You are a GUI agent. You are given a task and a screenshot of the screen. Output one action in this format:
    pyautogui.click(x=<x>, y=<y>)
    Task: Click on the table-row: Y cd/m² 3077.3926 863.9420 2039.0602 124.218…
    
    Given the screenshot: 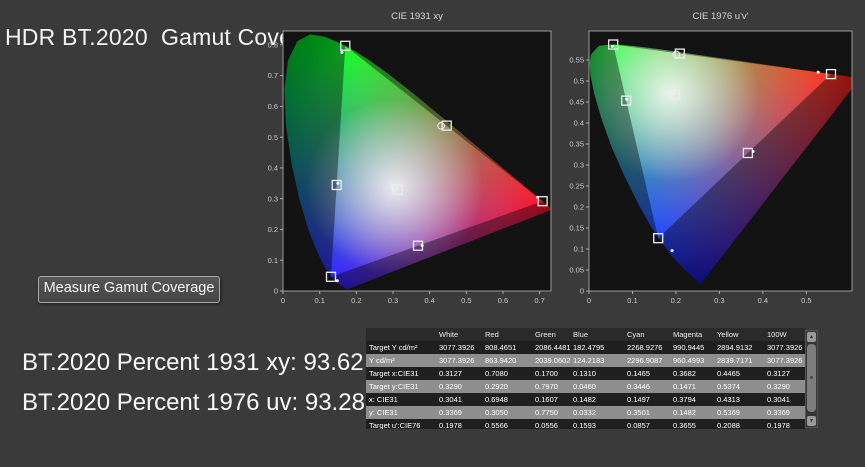 What is the action you would take?
    pyautogui.click(x=585, y=360)
    